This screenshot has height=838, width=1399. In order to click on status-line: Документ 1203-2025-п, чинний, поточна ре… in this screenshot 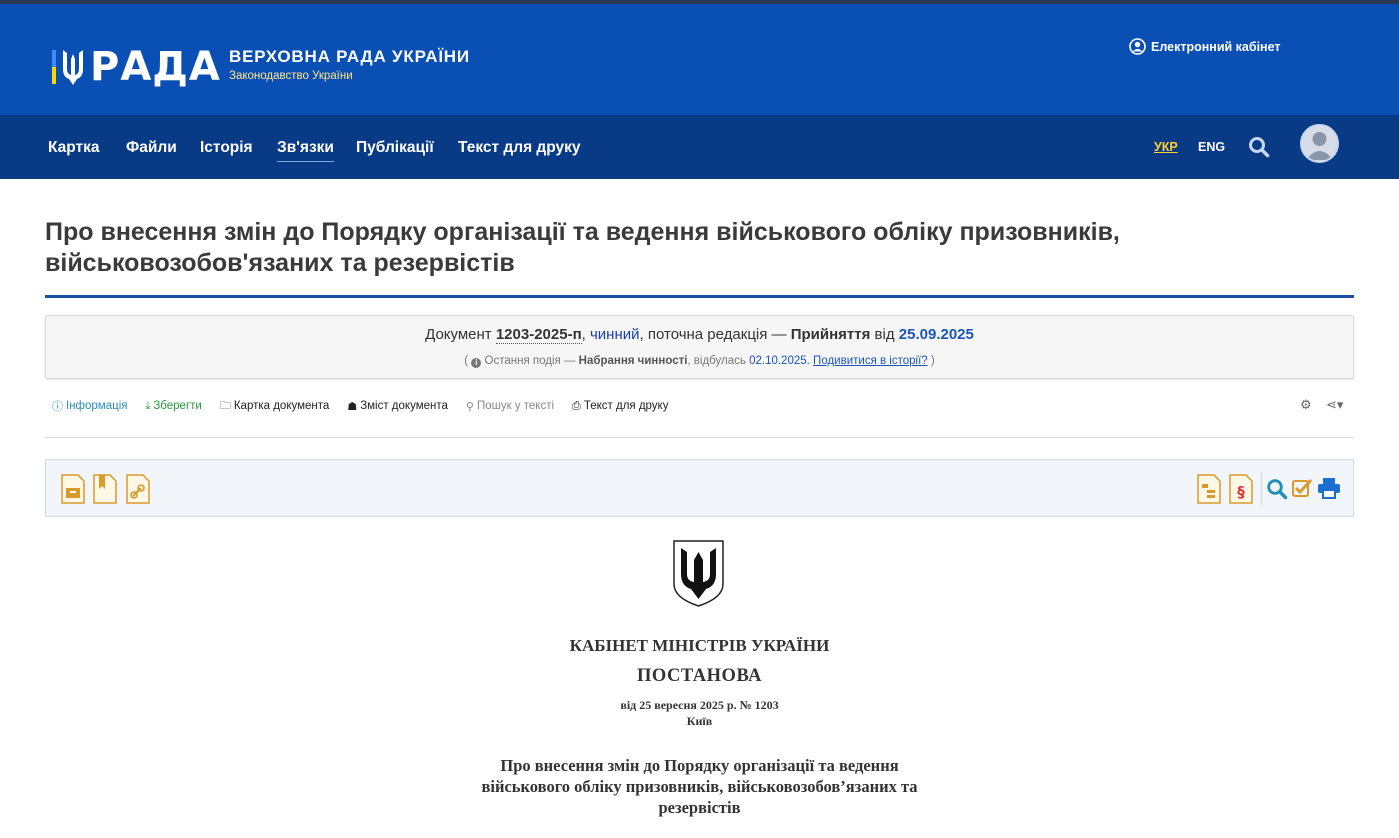, I will do `click(699, 335)`.